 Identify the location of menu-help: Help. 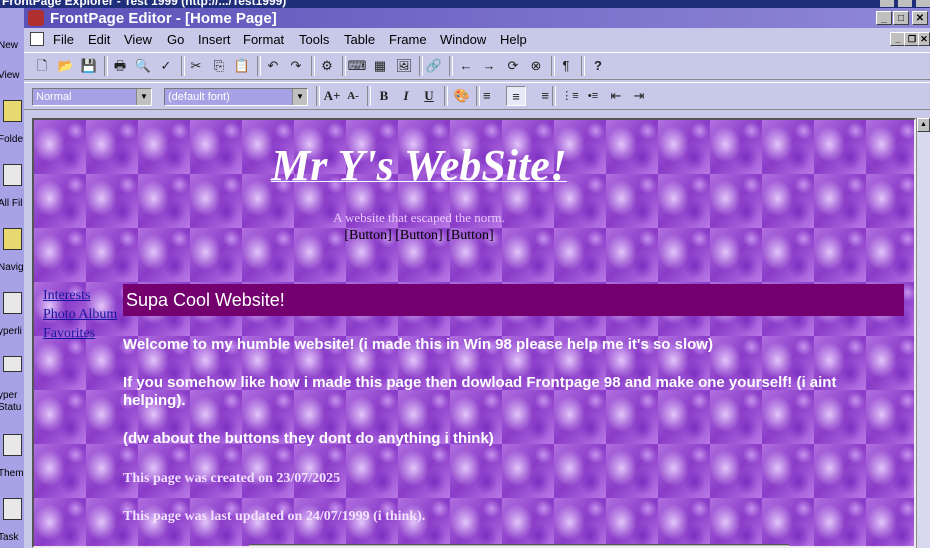
(513, 39).